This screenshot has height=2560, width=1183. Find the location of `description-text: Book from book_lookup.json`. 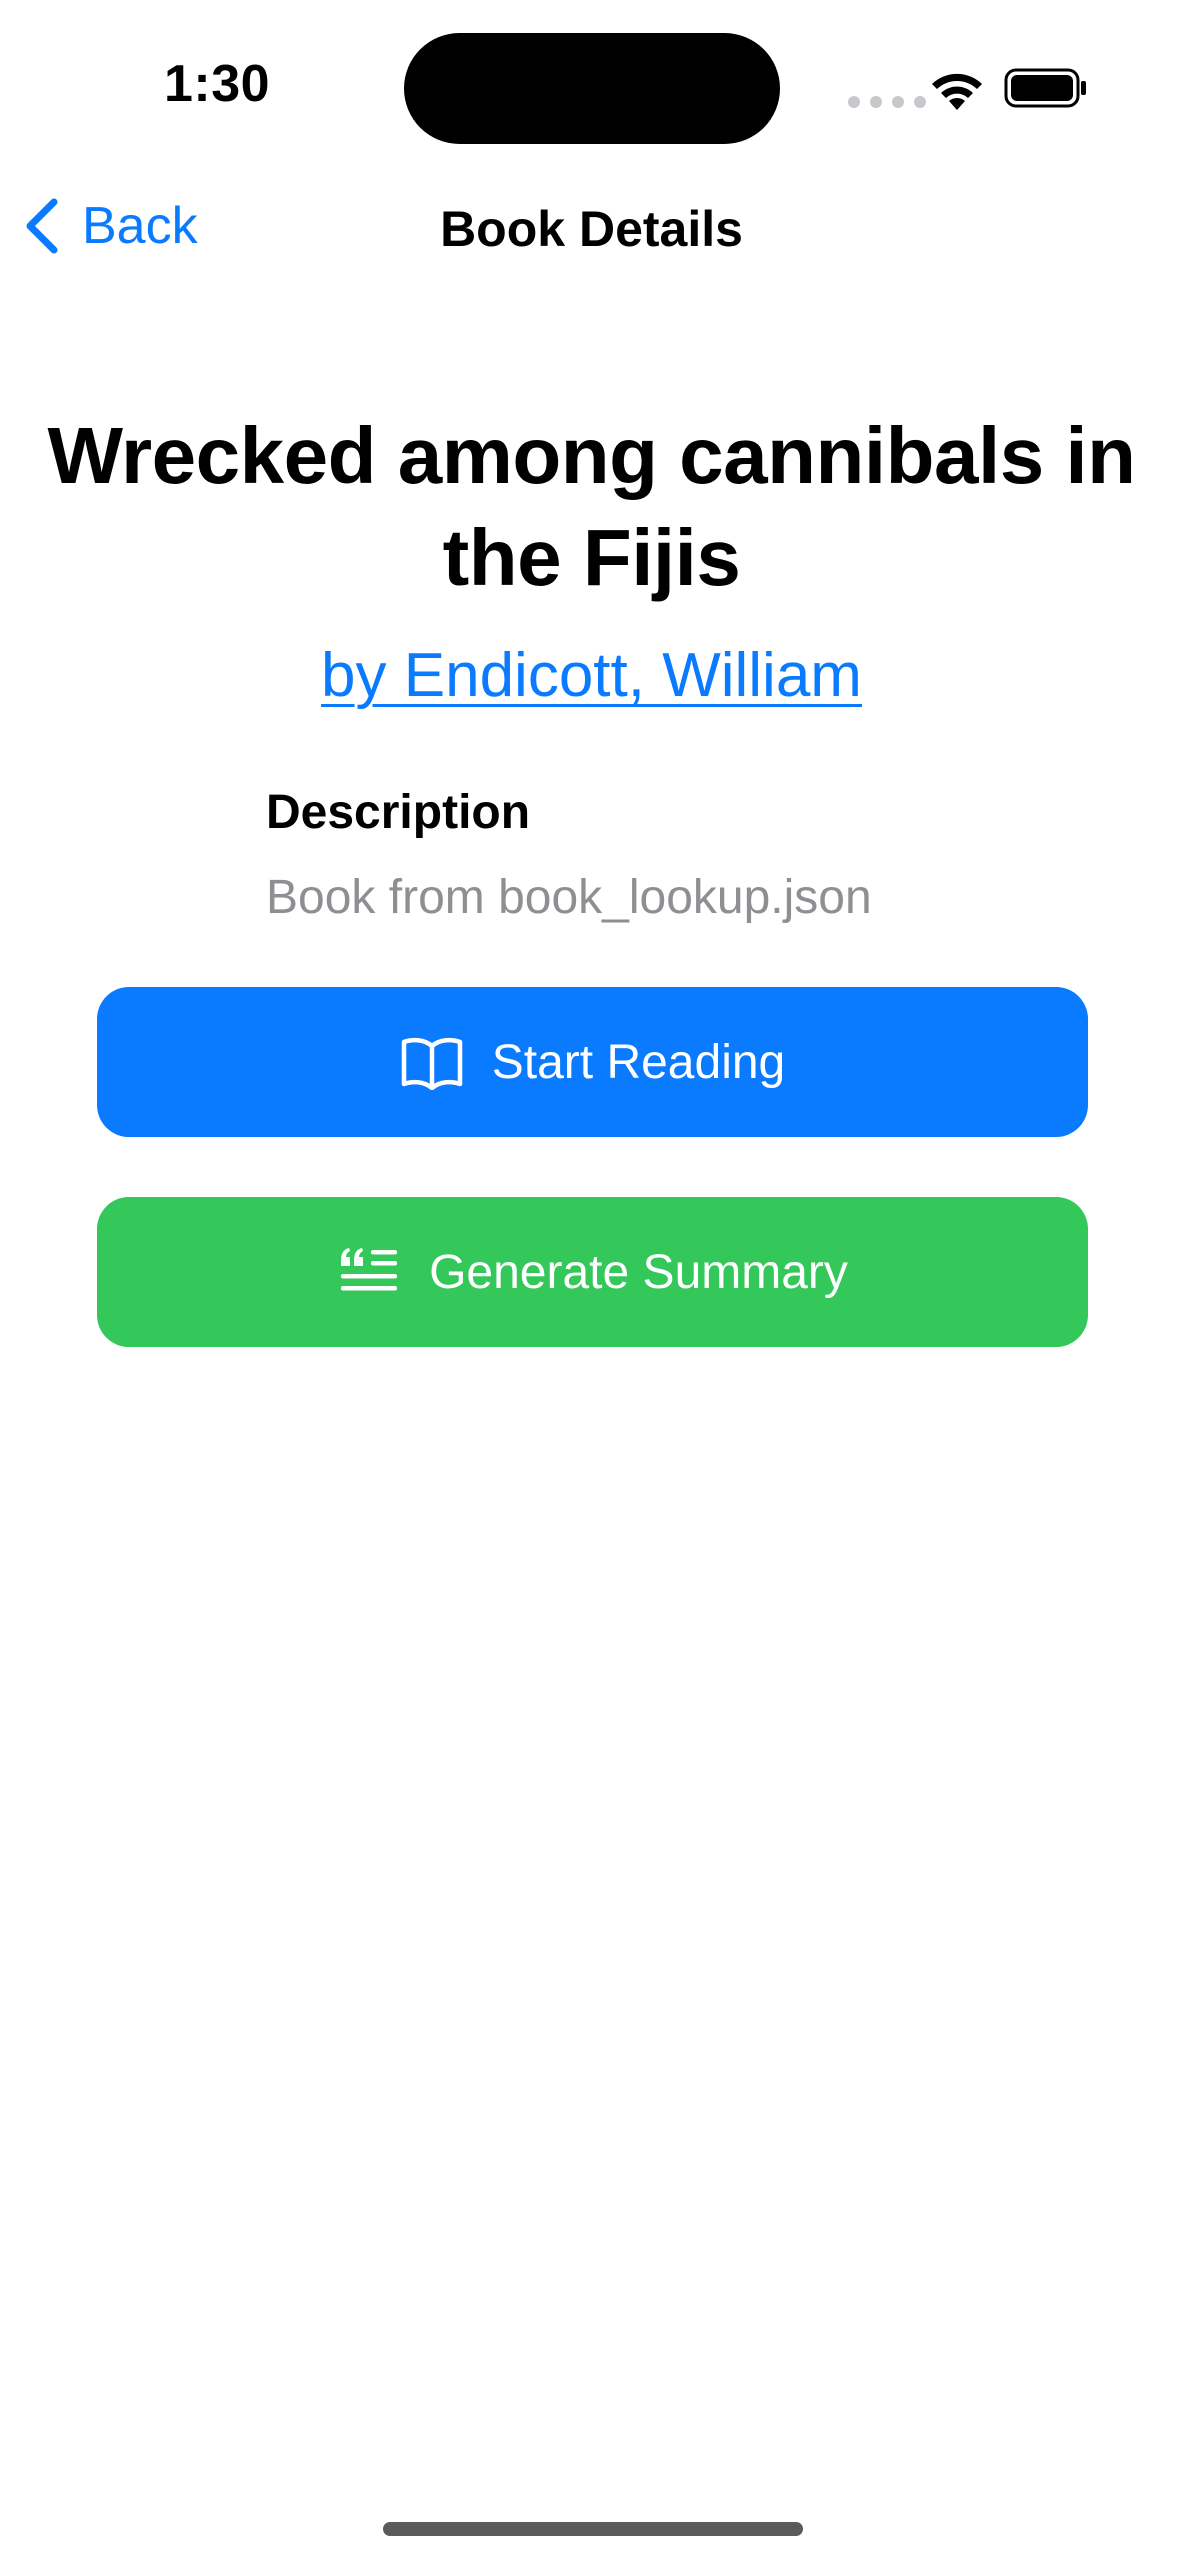

description-text: Book from book_lookup.json is located at coordinates (569, 897).